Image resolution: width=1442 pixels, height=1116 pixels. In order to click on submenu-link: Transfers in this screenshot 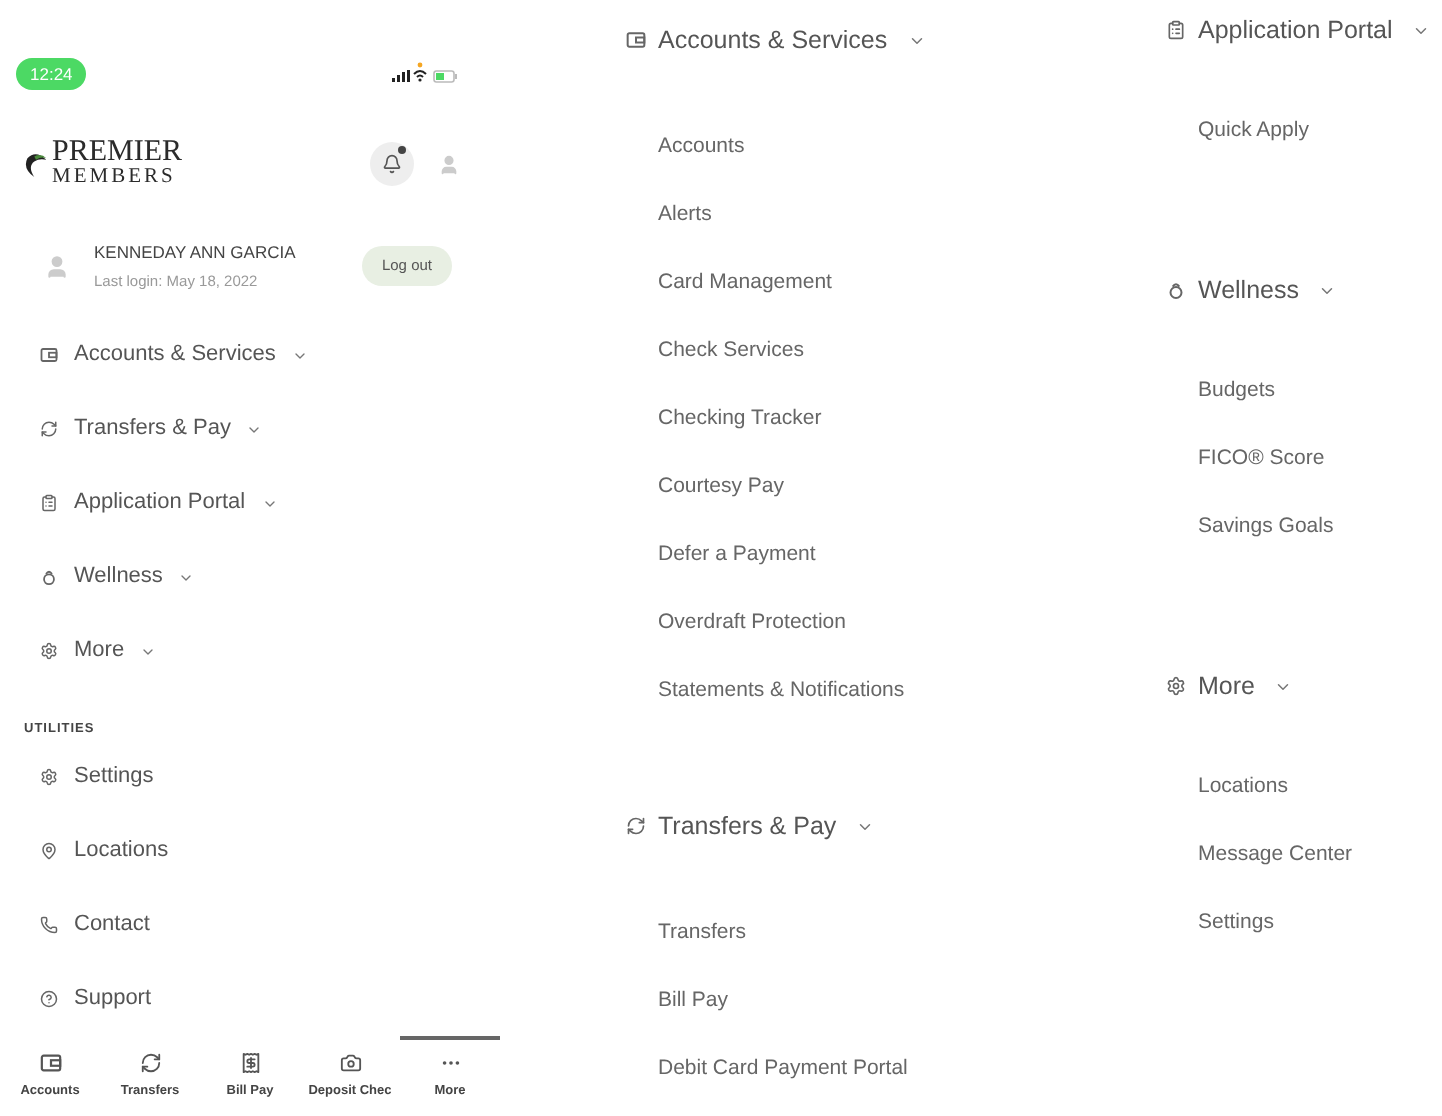, I will do `click(702, 934)`.